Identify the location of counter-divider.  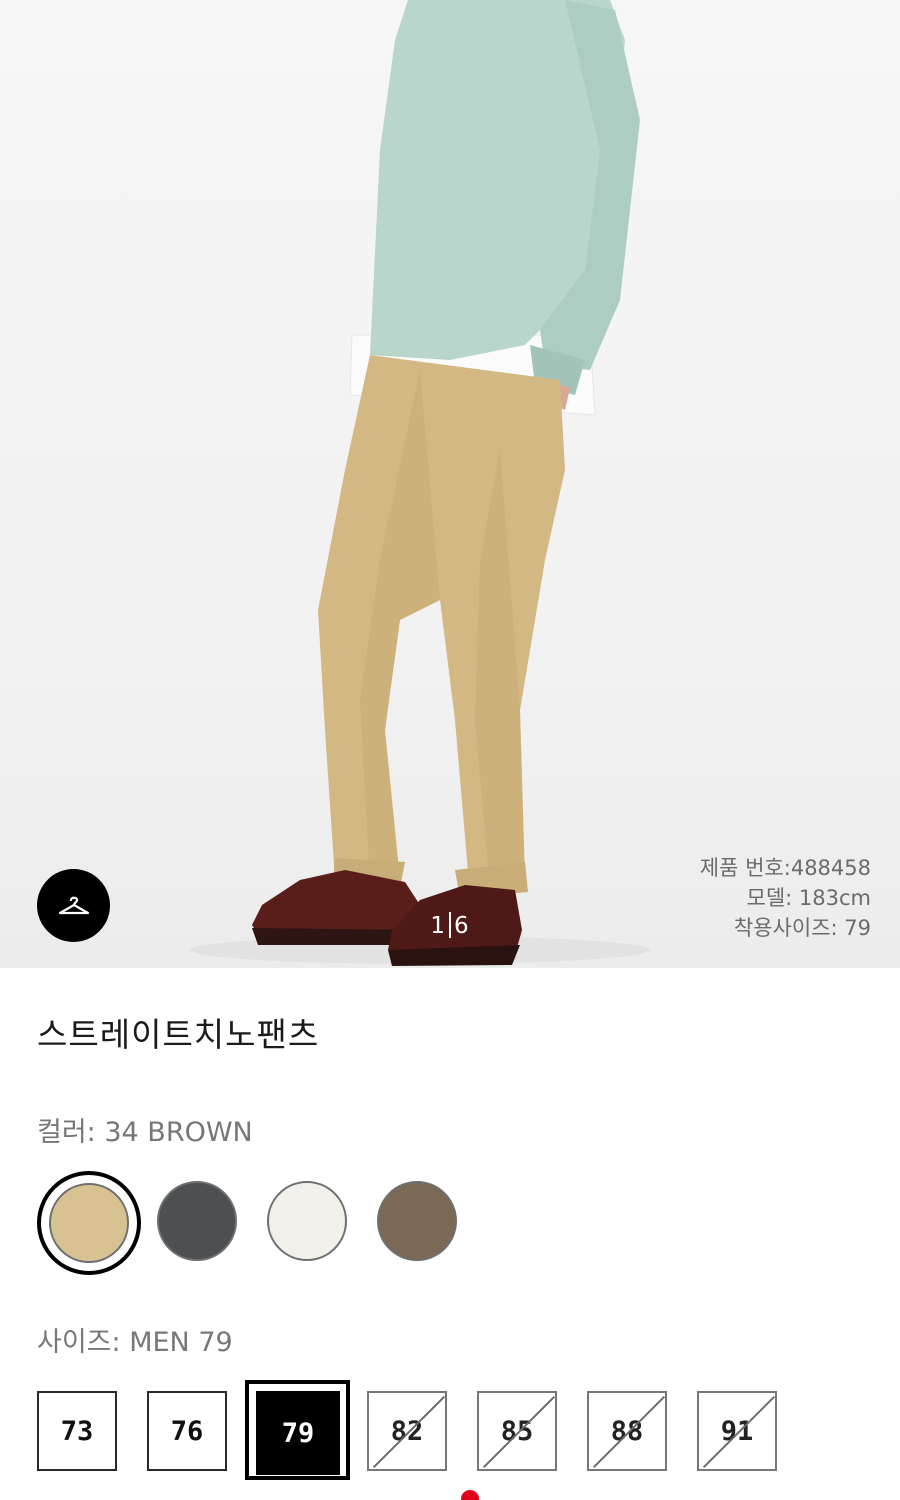
(450, 925).